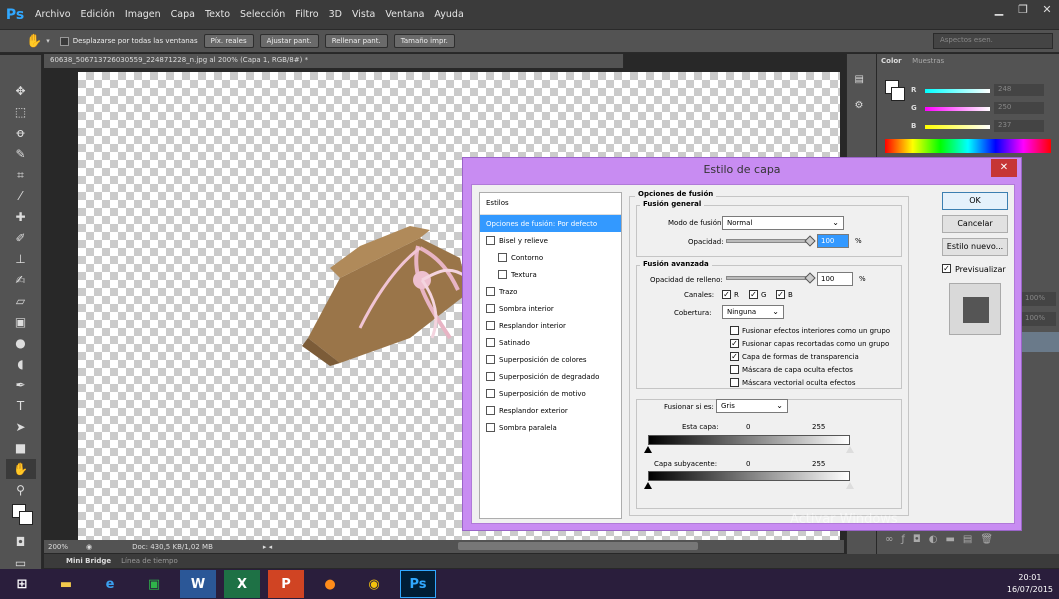 This screenshot has height=599, width=1059. Describe the element at coordinates (753, 294) in the screenshot. I see `channel-g-checkbox: ✓` at that location.